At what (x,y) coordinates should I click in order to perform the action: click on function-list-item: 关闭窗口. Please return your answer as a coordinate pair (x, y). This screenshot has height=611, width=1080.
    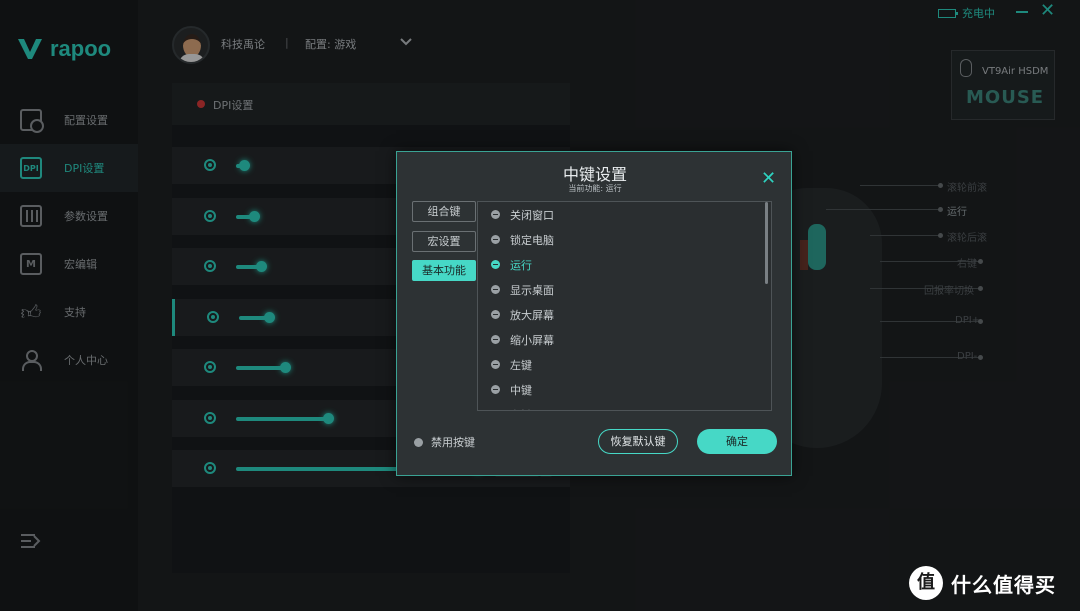
    Looking at the image, I should click on (620, 214).